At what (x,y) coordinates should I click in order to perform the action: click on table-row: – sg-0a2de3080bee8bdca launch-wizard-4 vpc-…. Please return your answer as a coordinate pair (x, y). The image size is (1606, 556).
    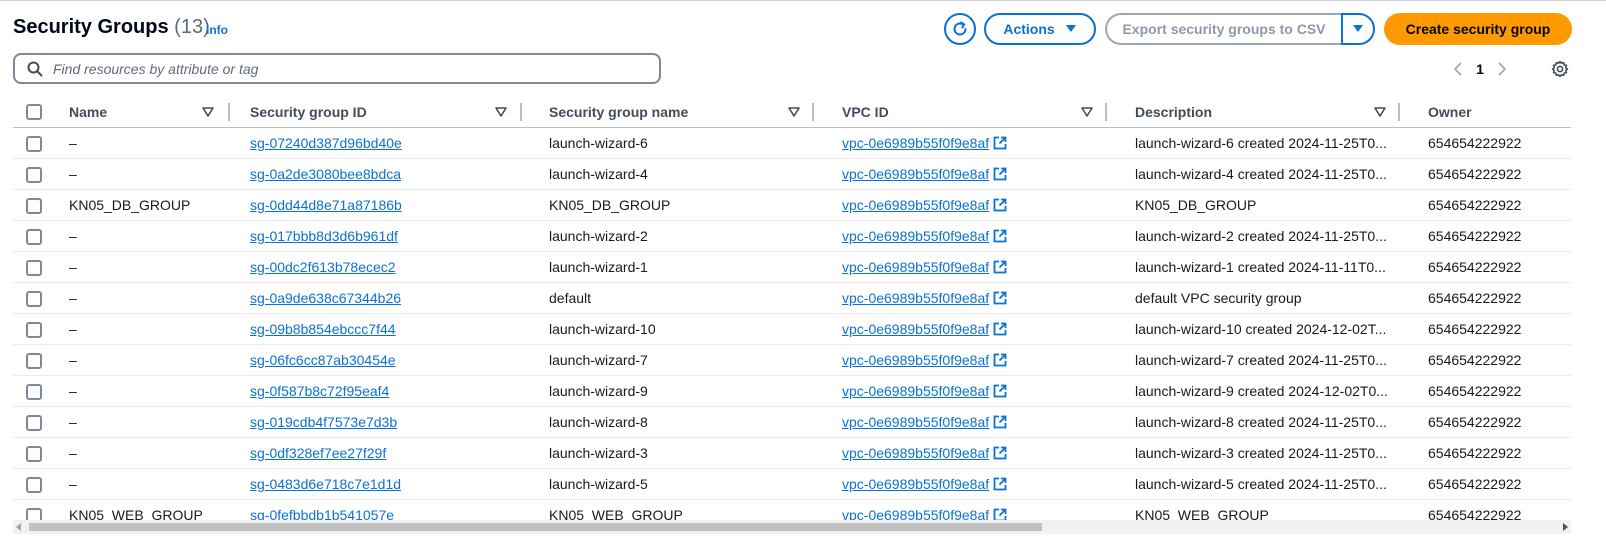
    Looking at the image, I should click on (792, 174).